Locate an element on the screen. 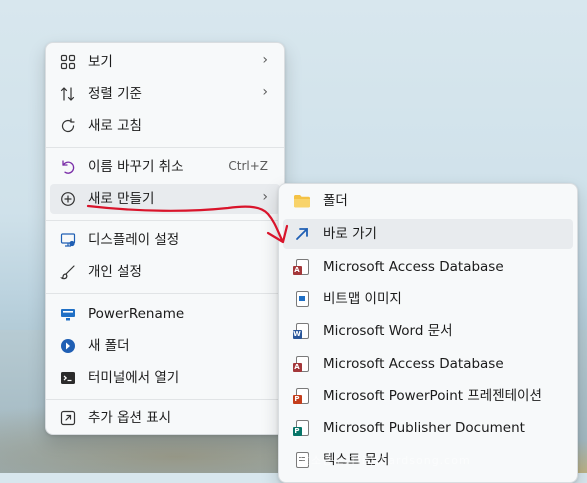  shortcut-icon is located at coordinates (302, 234).